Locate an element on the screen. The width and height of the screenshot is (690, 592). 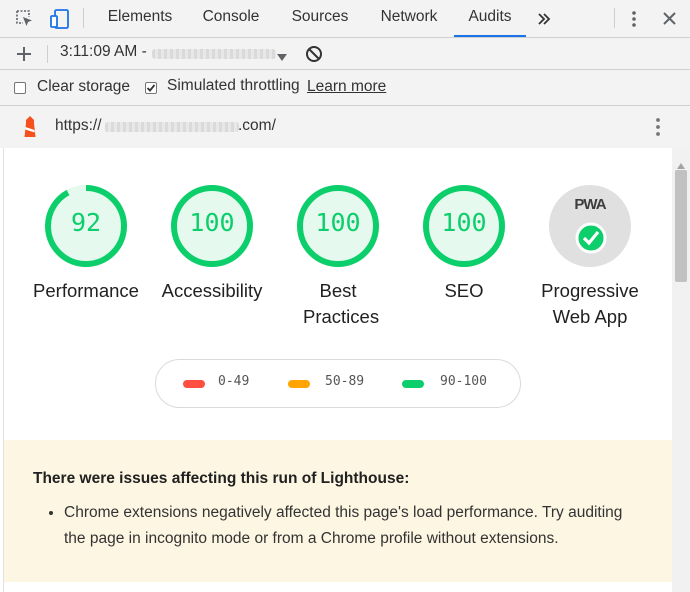
lighthouse-icon is located at coordinates (30, 129).